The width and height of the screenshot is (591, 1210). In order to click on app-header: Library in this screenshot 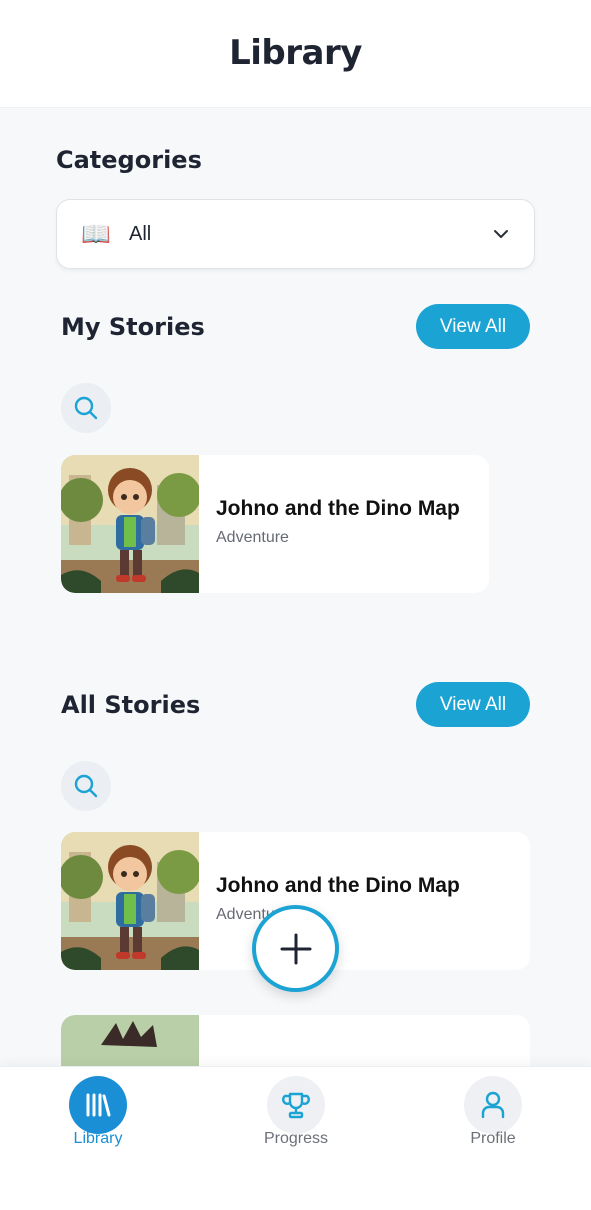, I will do `click(295, 54)`.